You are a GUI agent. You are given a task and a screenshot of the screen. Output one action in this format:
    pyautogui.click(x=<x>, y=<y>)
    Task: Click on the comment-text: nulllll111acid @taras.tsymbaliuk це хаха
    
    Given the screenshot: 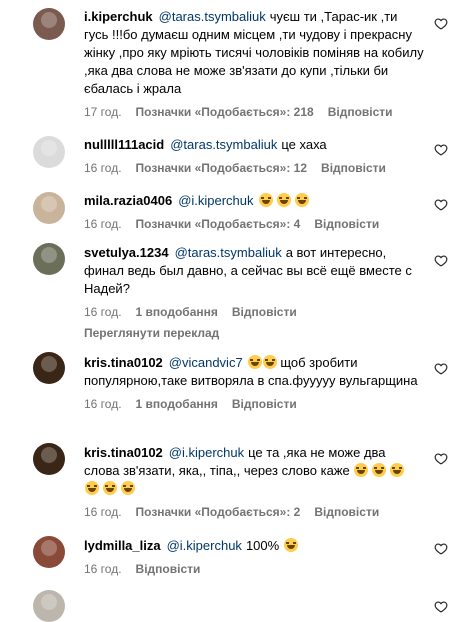 What is the action you would take?
    pyautogui.click(x=254, y=145)
    